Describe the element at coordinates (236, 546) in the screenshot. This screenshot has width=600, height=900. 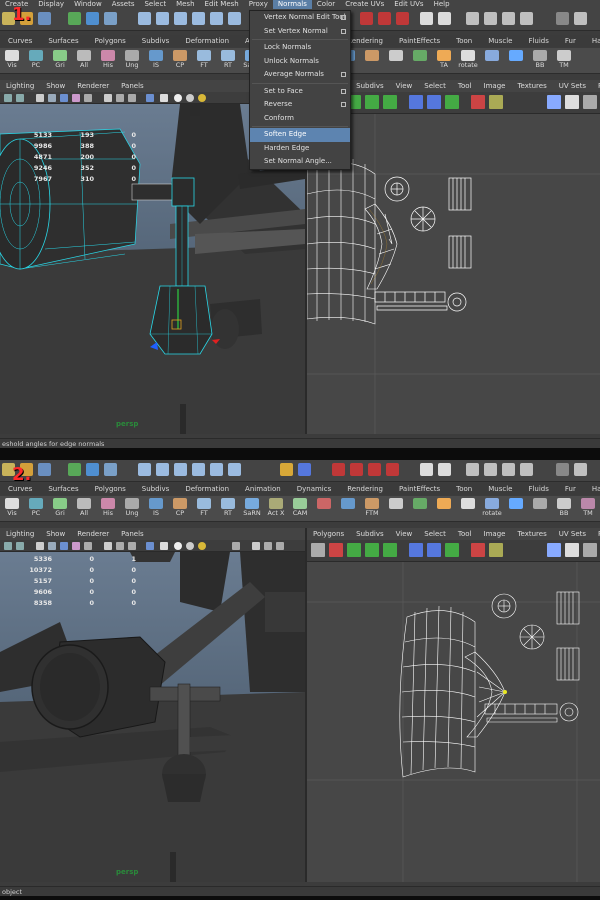
I see `resolution-gate-icon` at that location.